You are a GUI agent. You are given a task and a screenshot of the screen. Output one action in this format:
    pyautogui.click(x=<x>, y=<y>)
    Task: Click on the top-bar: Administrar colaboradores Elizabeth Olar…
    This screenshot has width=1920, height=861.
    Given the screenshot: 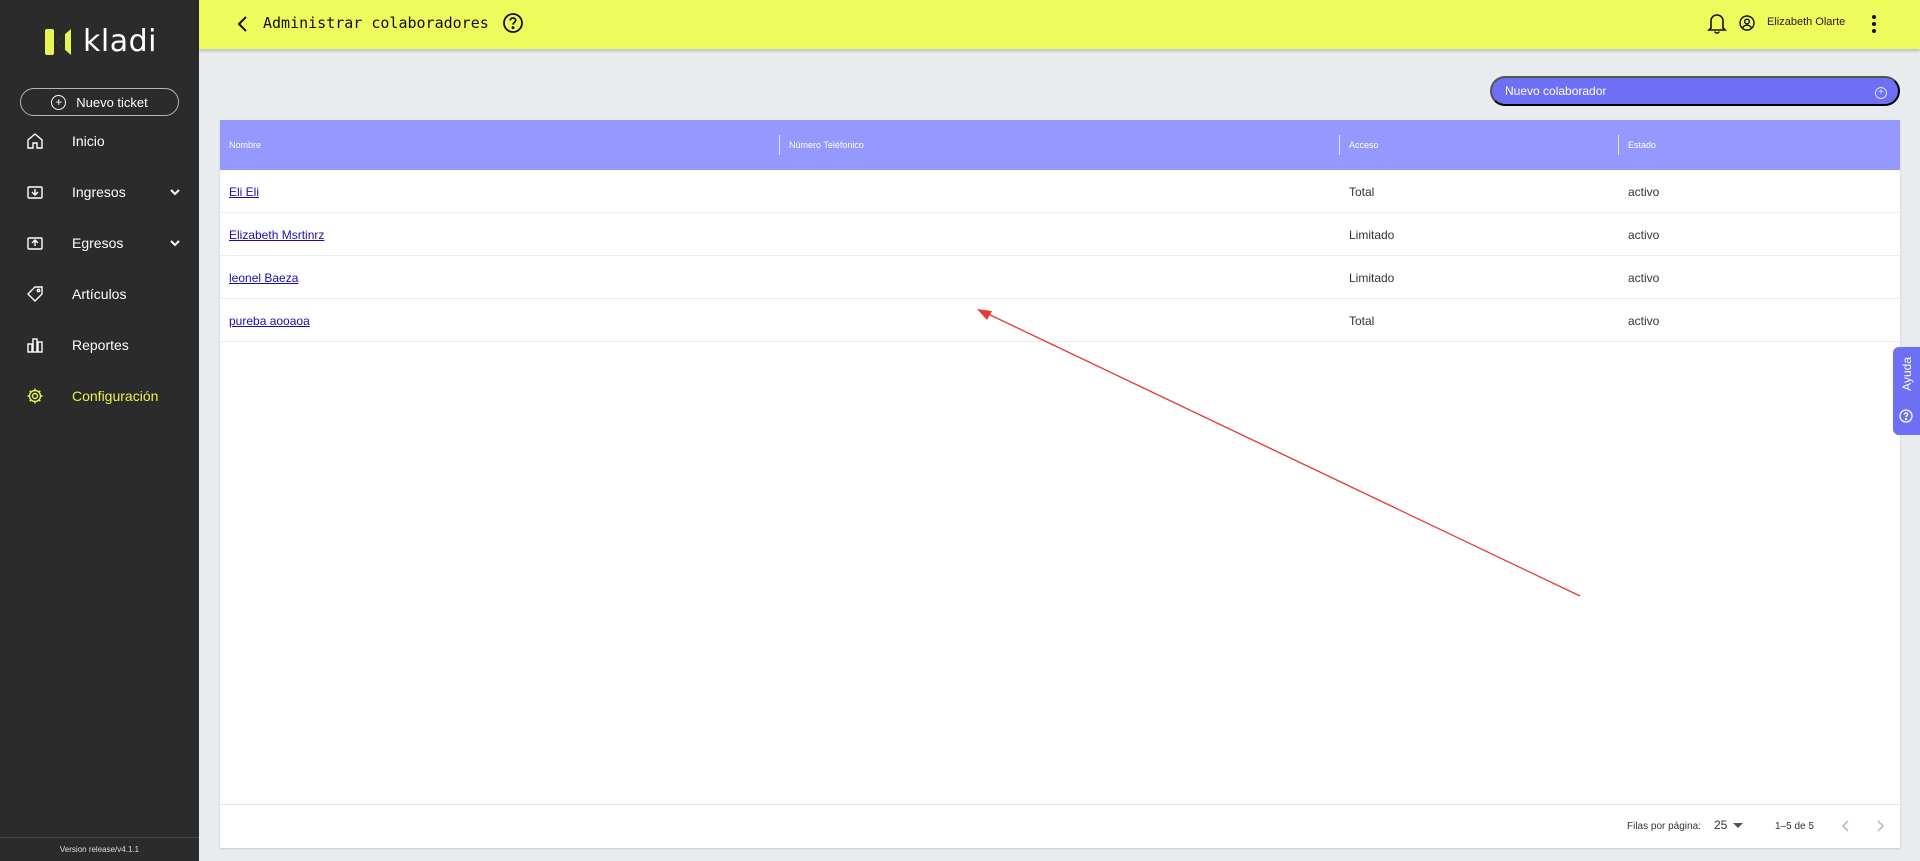 What is the action you would take?
    pyautogui.click(x=1059, y=24)
    